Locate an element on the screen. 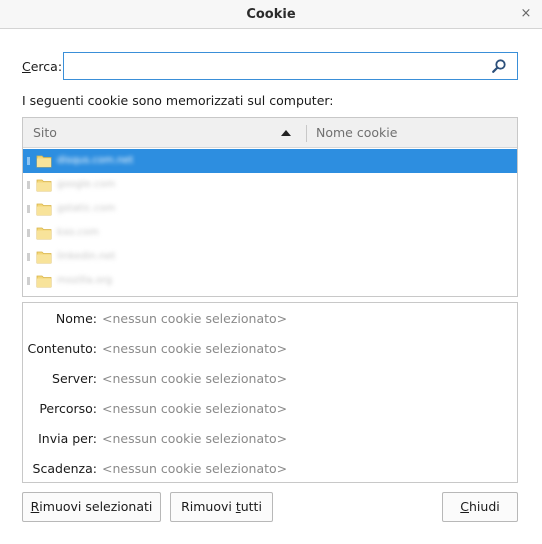  search-label: Cerca: is located at coordinates (42, 66).